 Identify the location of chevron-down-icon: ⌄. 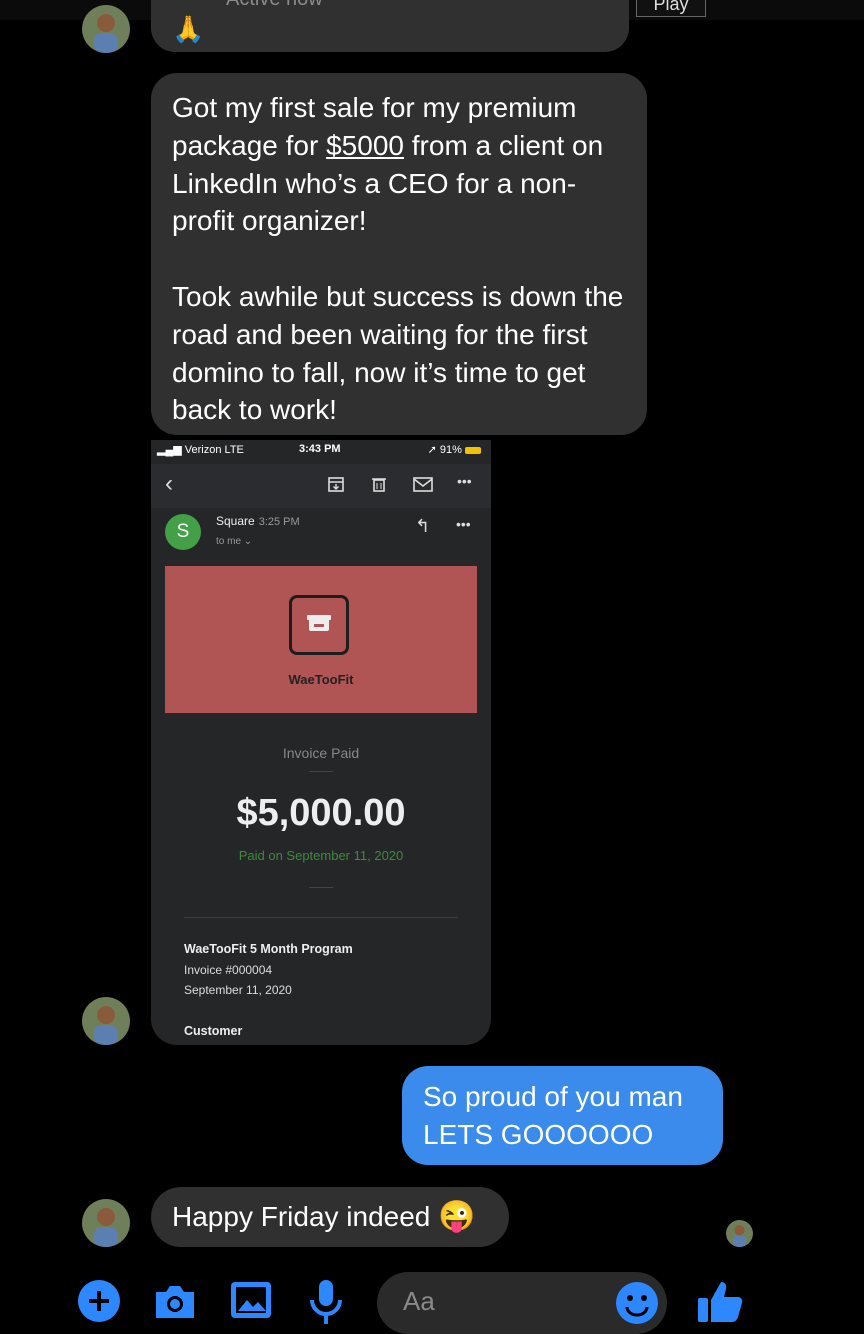
(248, 541).